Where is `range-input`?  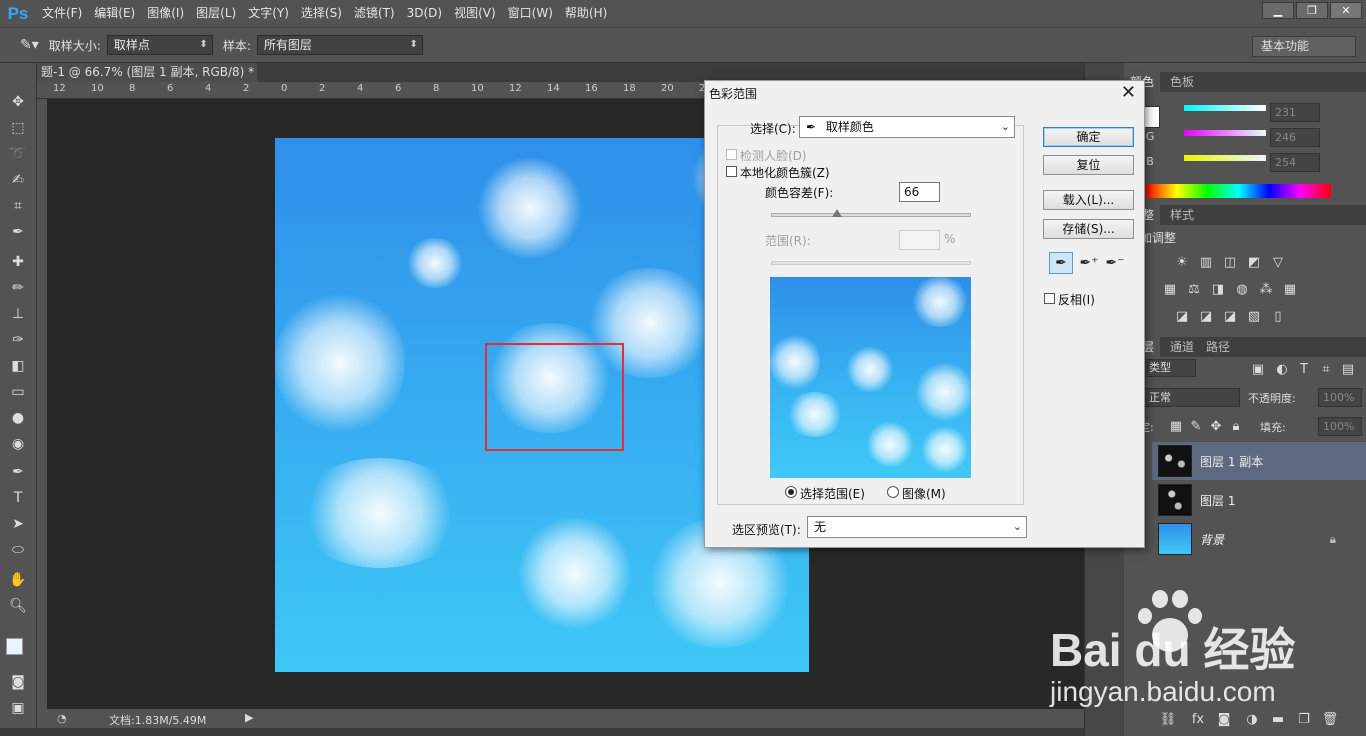
range-input is located at coordinates (919, 240).